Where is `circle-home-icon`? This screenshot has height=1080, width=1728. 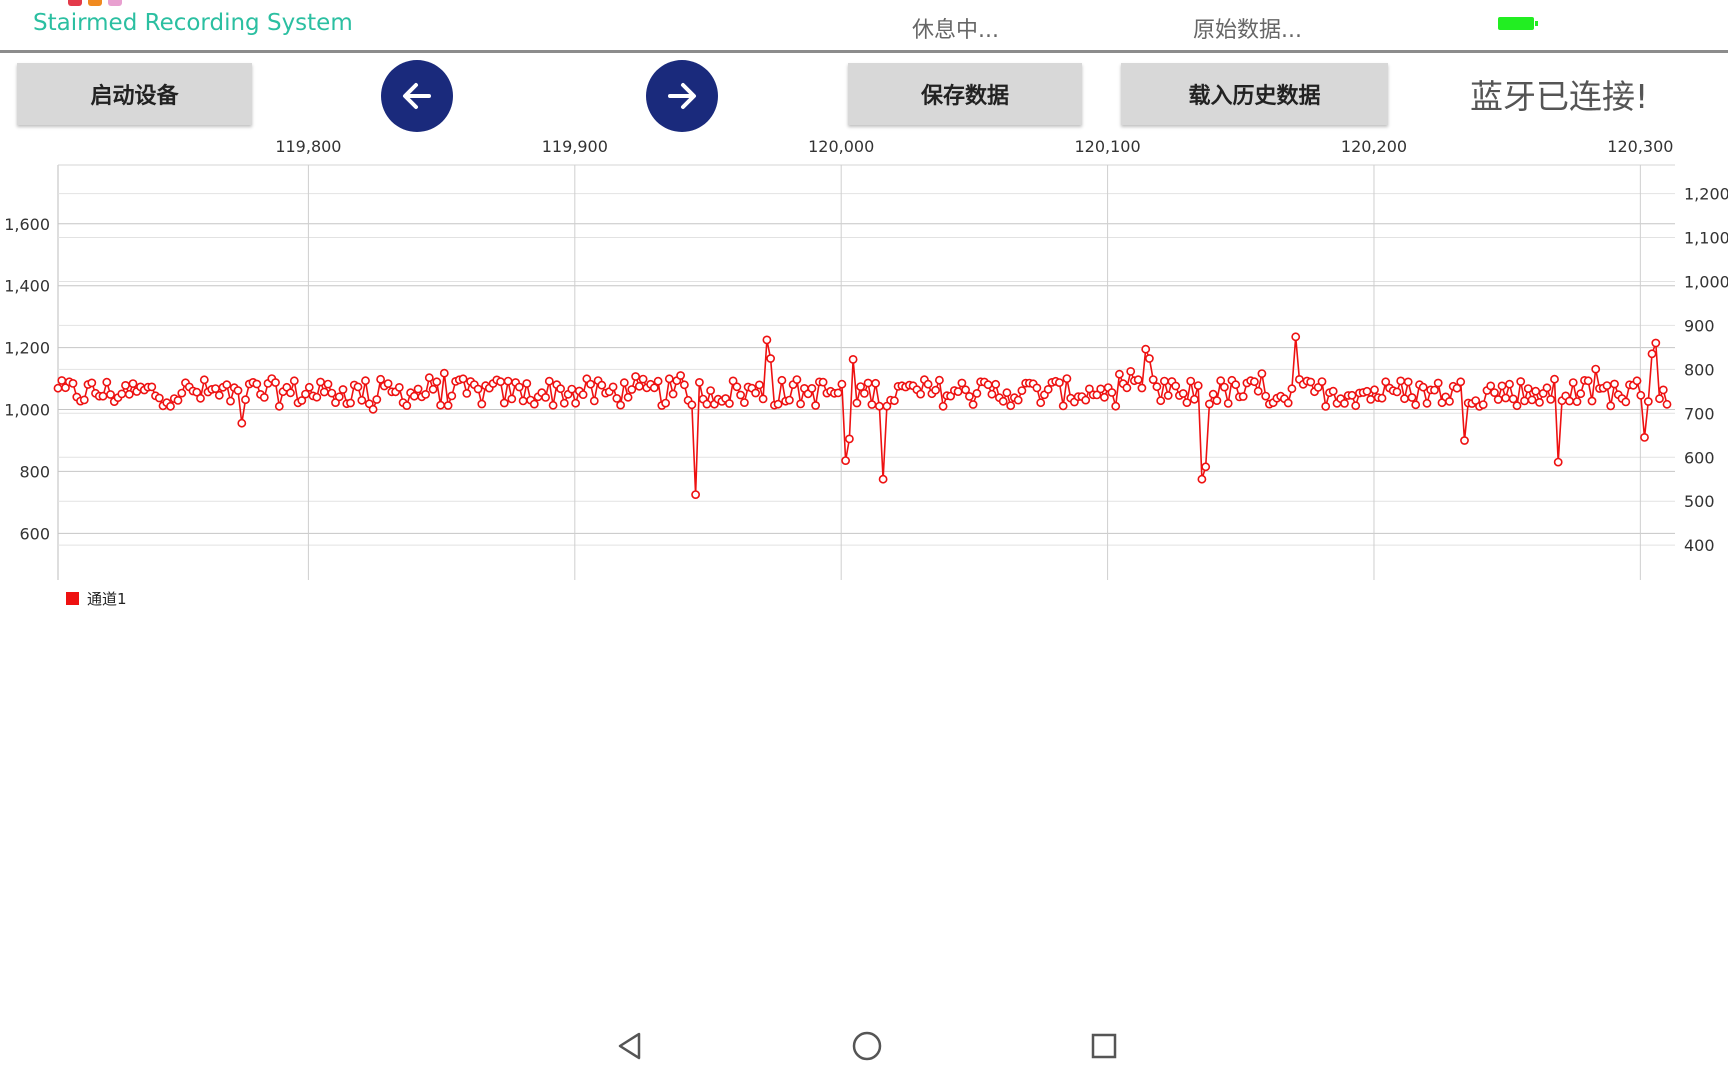 circle-home-icon is located at coordinates (867, 1046).